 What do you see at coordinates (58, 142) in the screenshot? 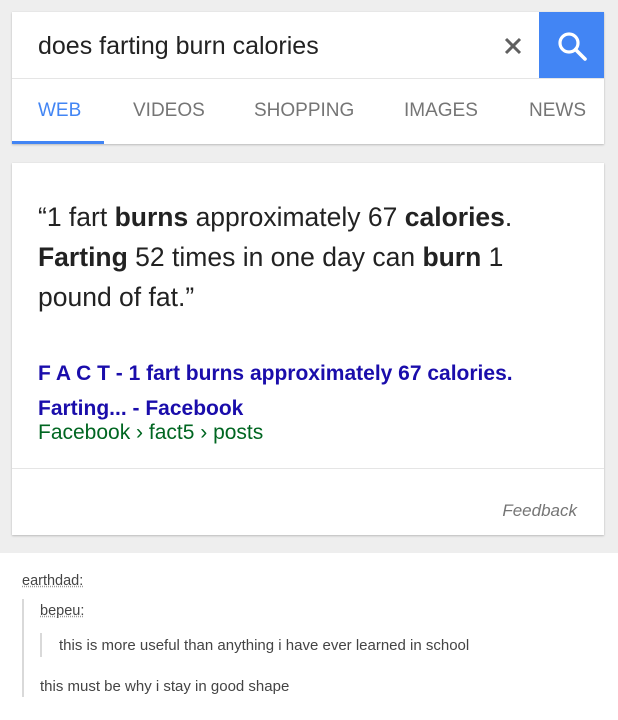
I see `active-tab-indicator` at bounding box center [58, 142].